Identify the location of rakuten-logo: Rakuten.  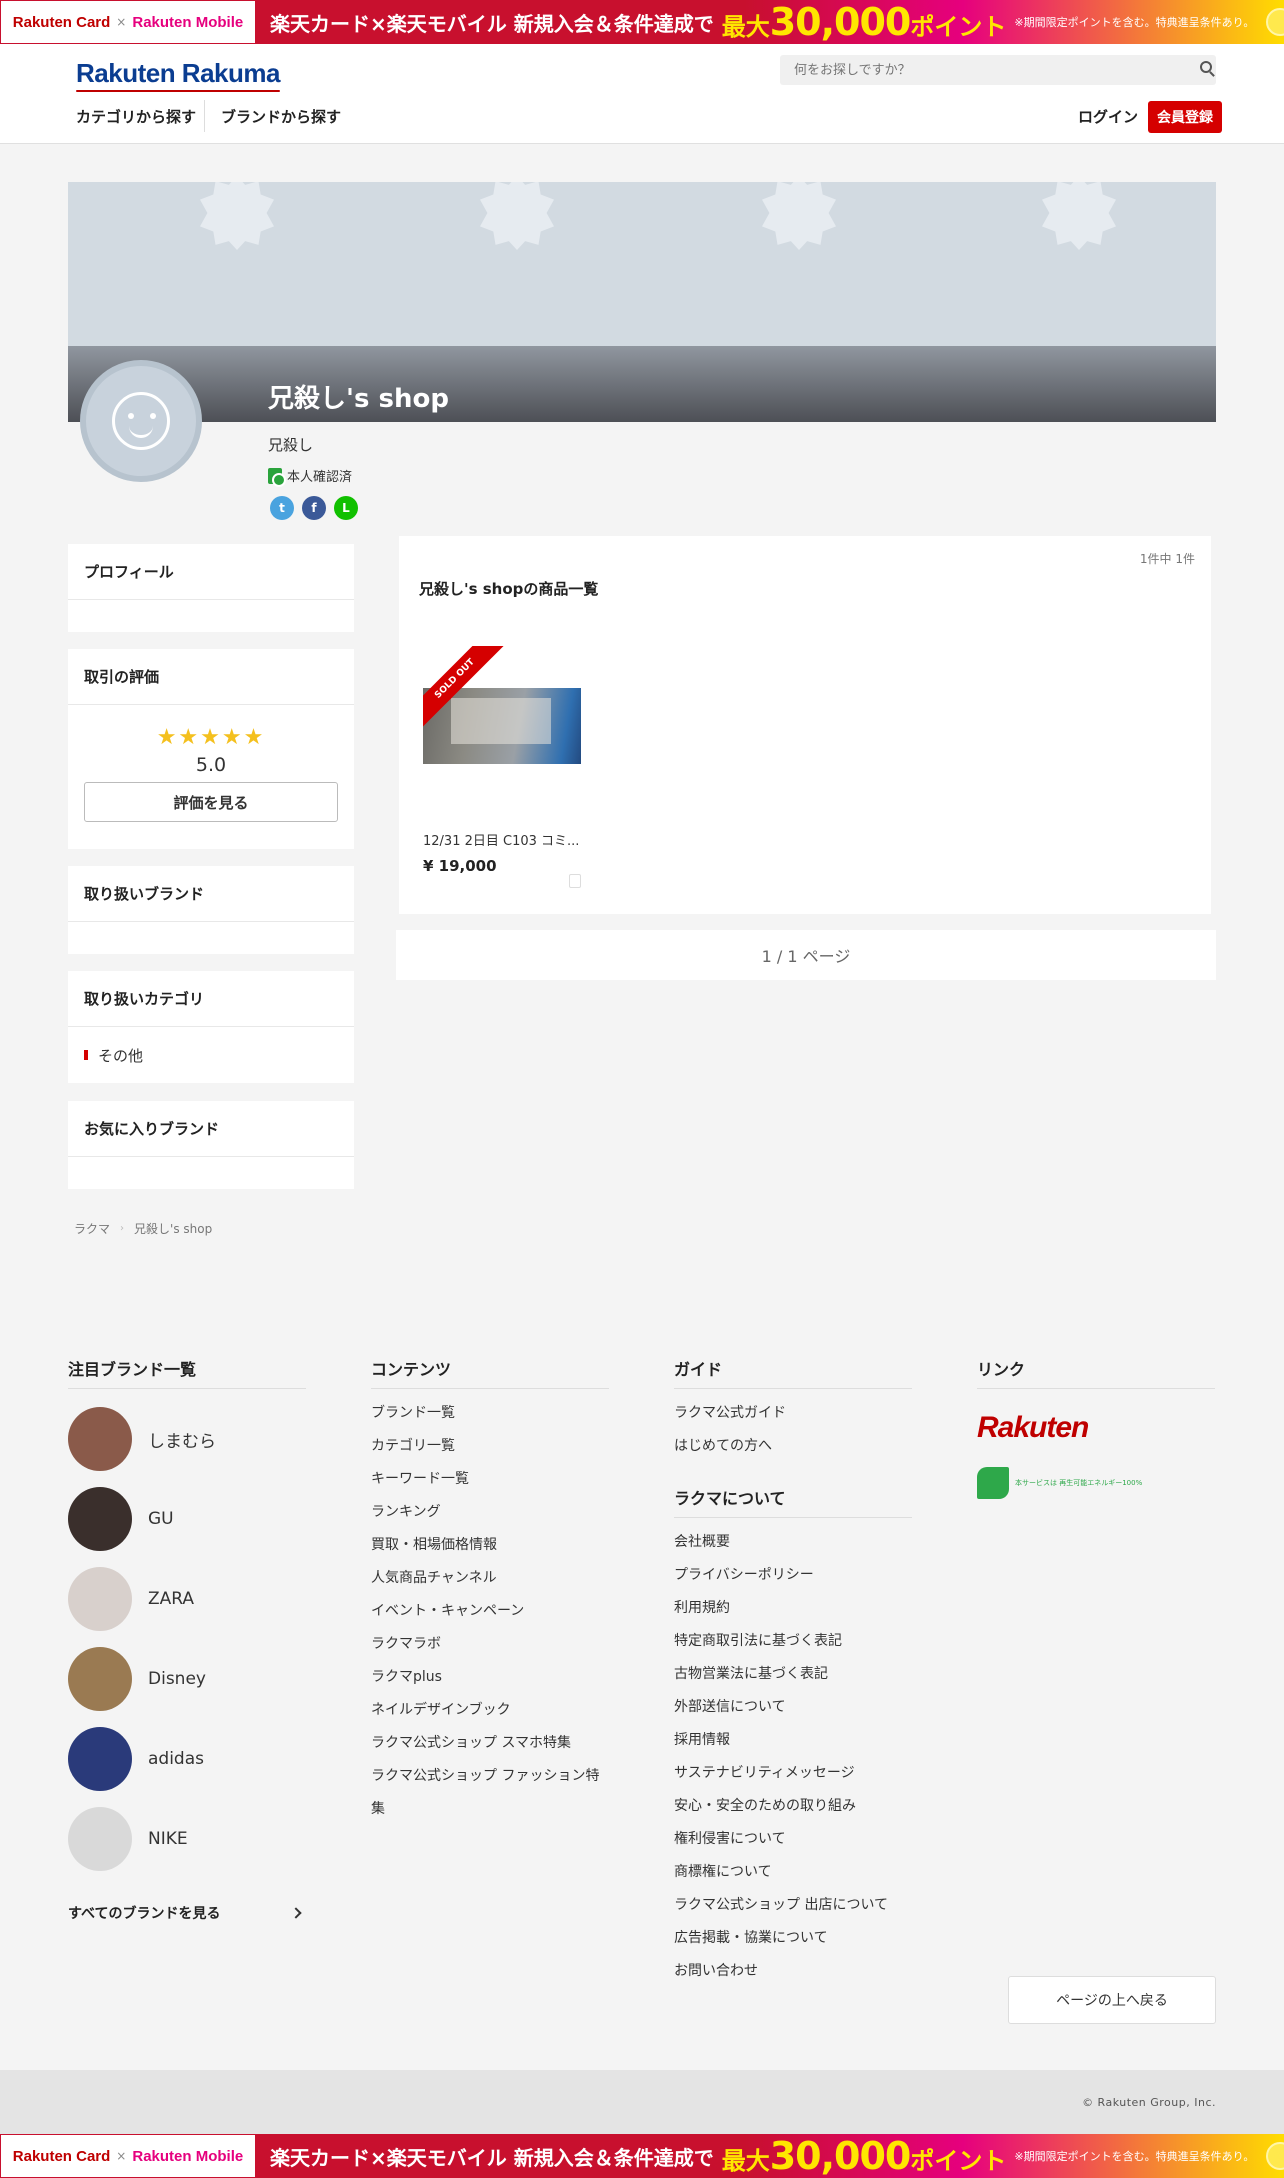
(1096, 1428).